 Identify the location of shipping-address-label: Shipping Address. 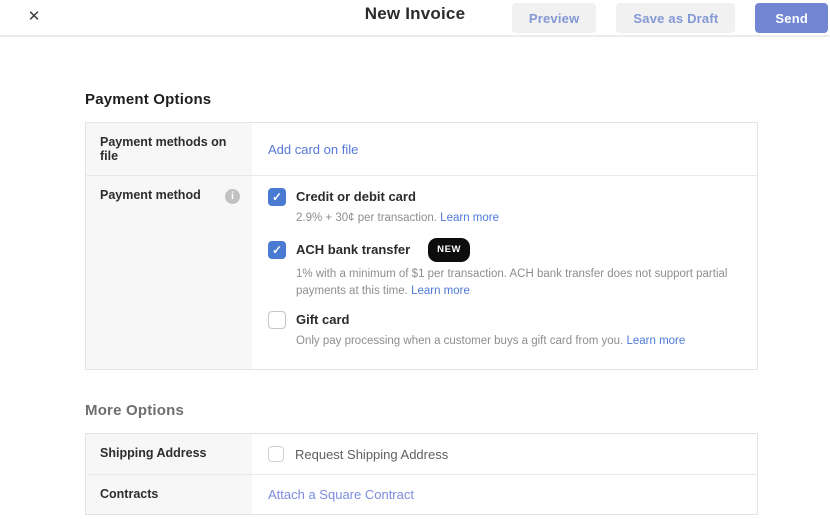
(169, 454).